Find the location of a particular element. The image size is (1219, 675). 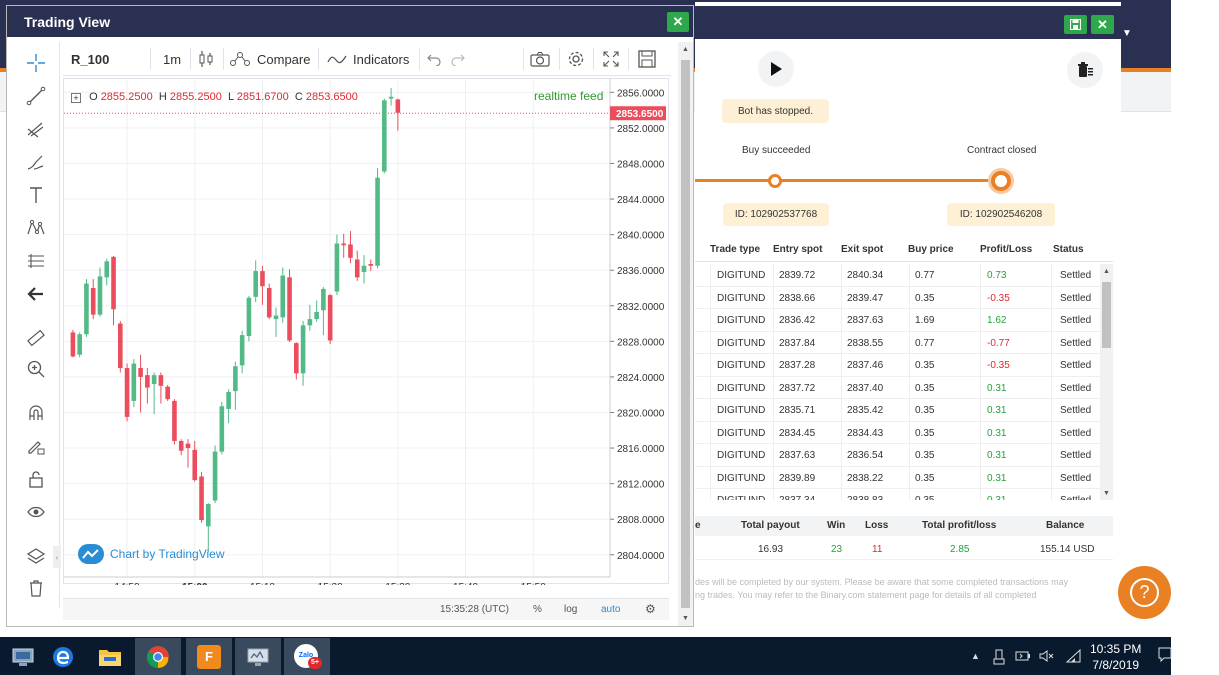

taskbar-app-f: F is located at coordinates (209, 656).